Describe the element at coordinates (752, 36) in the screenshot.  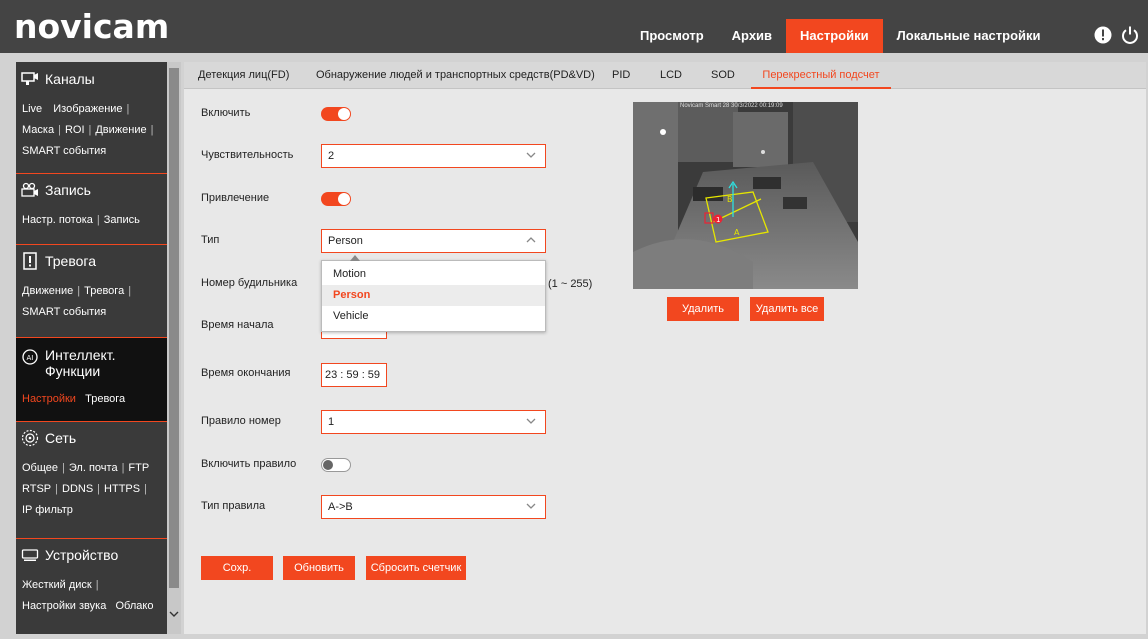
I see `nav-archive: Архив` at that location.